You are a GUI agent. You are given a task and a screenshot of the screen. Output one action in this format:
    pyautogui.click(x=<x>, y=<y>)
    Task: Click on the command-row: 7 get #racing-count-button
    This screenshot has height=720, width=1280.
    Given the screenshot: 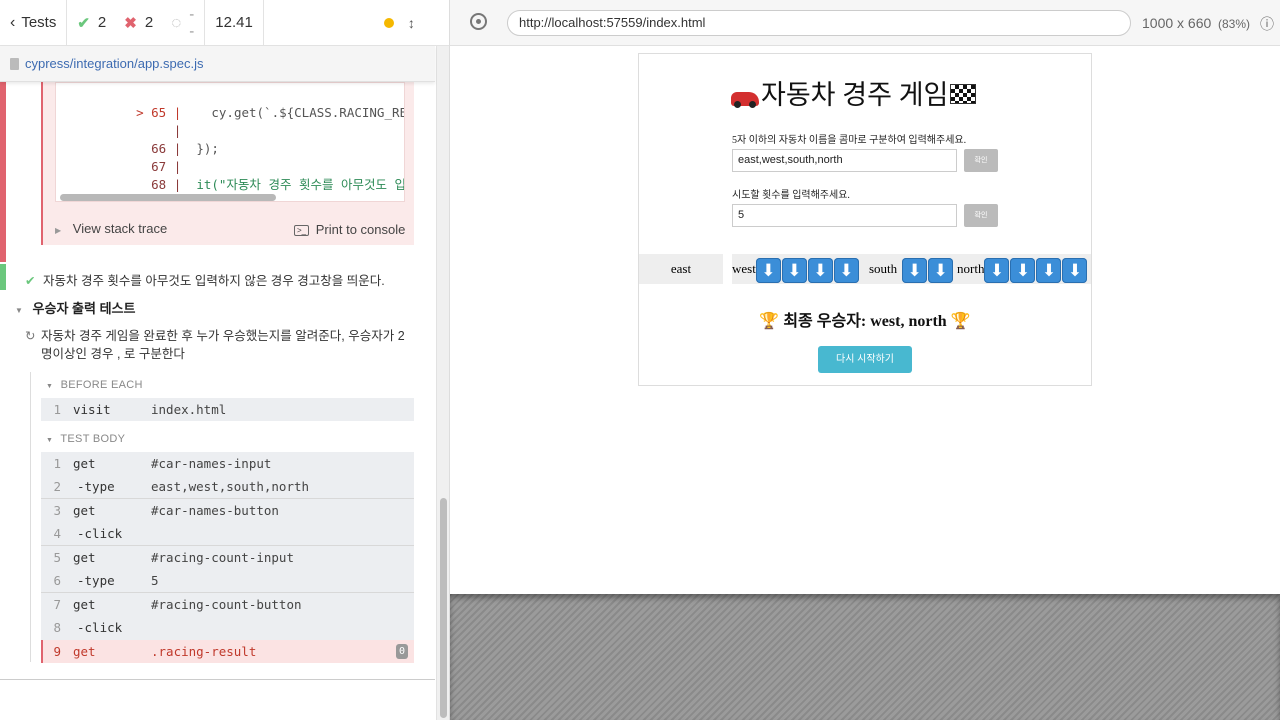 What is the action you would take?
    pyautogui.click(x=227, y=604)
    